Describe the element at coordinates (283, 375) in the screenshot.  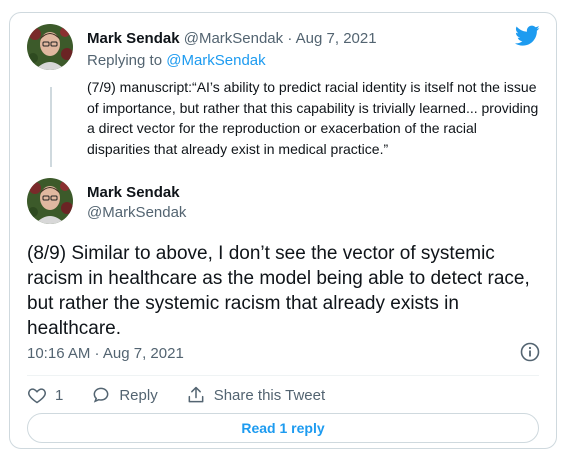
I see `divider` at that location.